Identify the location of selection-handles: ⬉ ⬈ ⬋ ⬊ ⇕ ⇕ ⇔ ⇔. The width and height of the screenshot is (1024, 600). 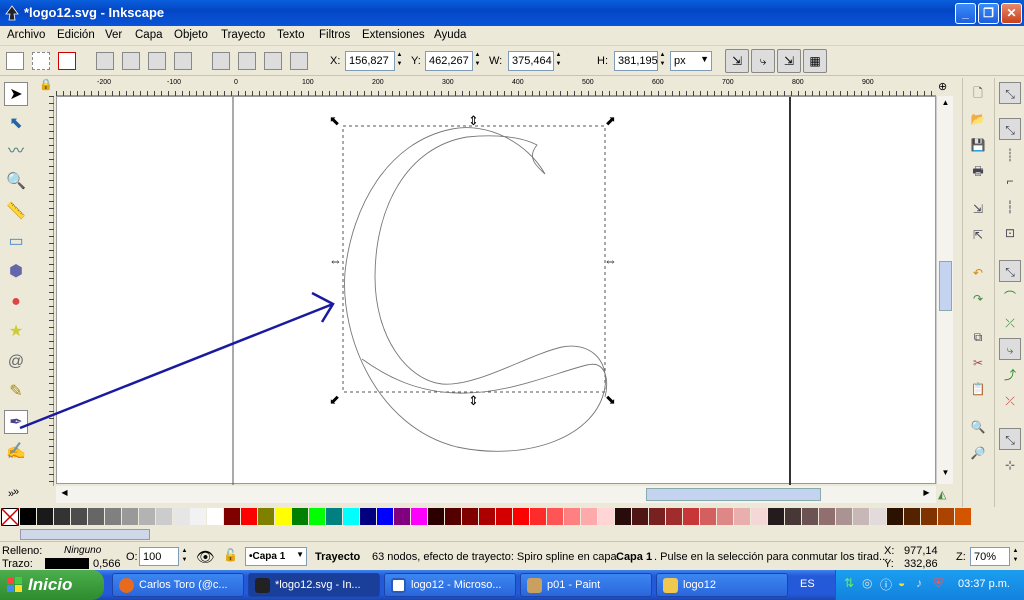
(473, 260).